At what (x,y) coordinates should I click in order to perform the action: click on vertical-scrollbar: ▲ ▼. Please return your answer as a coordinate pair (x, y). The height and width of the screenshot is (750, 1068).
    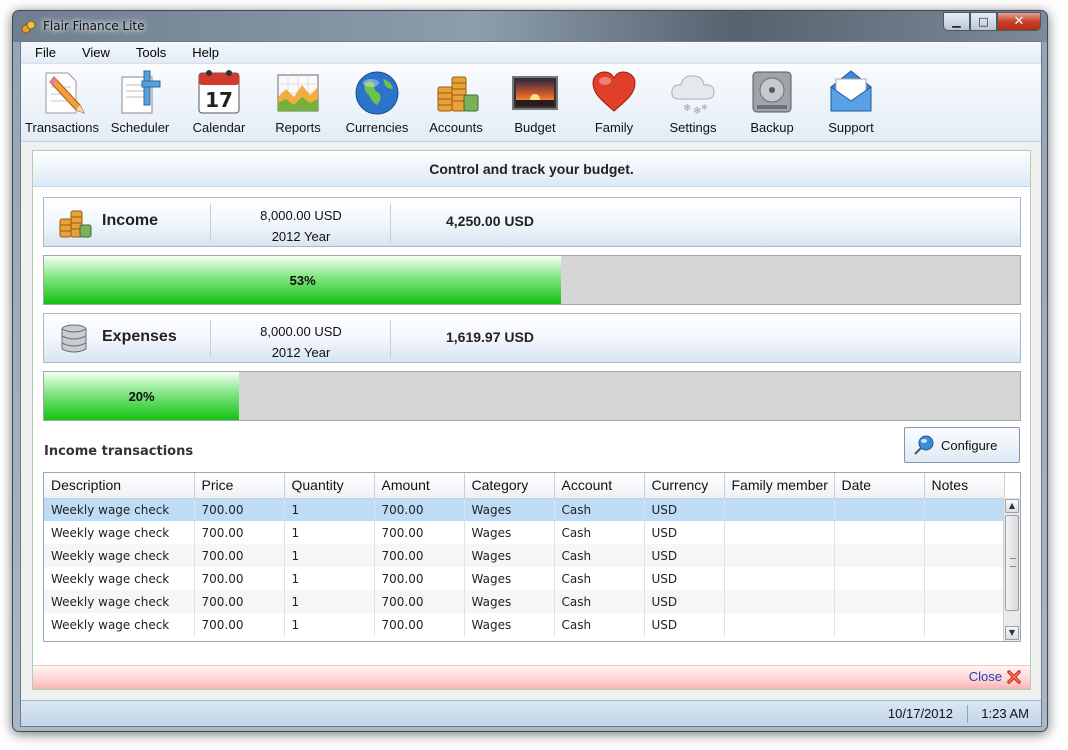
    Looking at the image, I should click on (1011, 569).